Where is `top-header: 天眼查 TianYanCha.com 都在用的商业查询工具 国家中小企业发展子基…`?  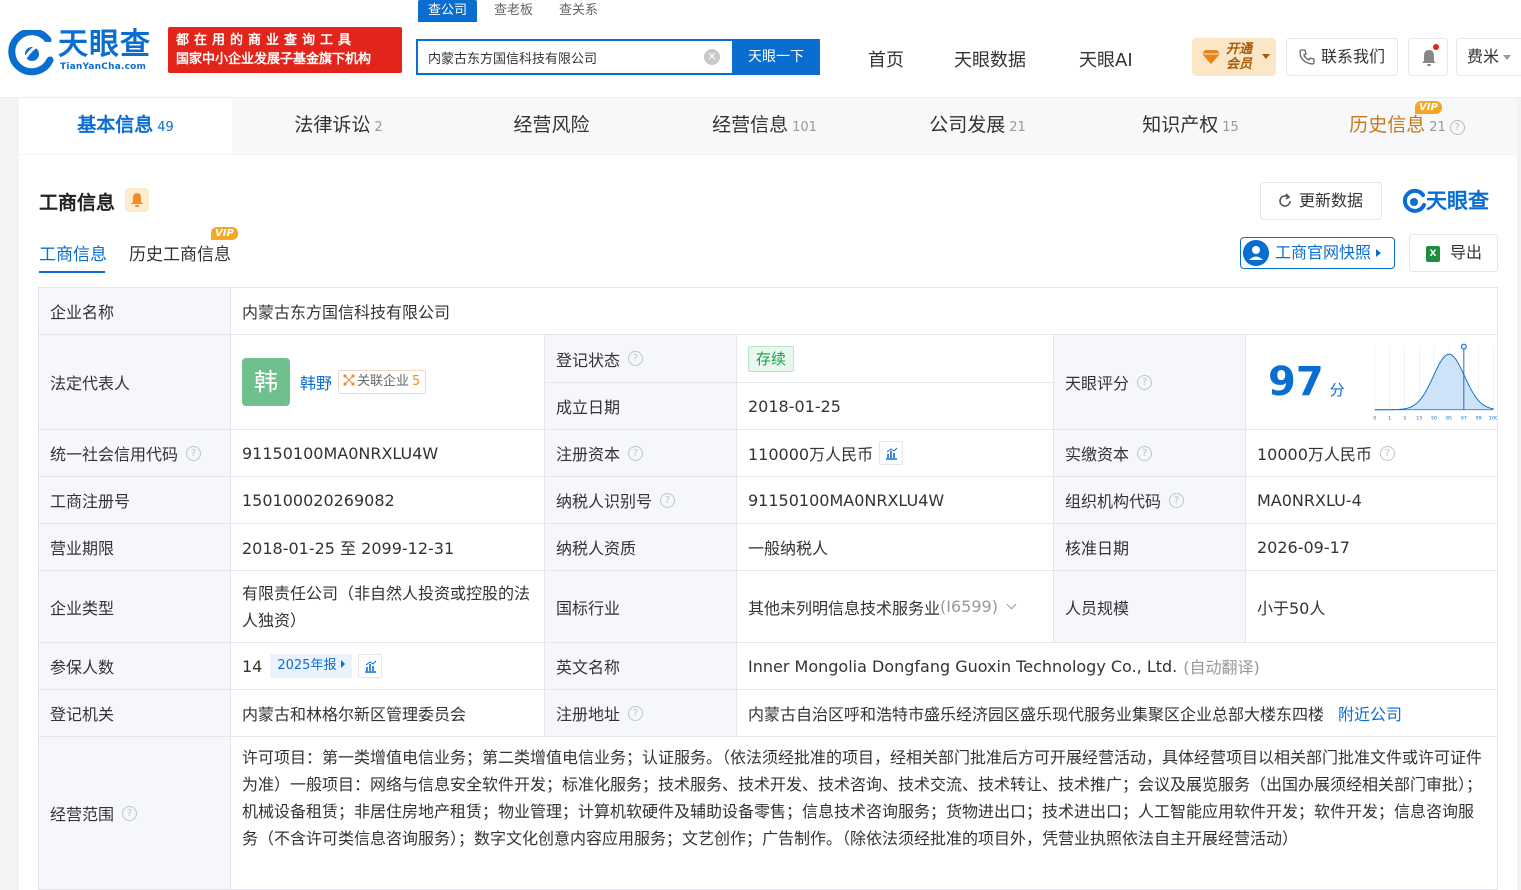 top-header: 天眼查 TianYanCha.com 都在用的商业查询工具 国家中小企业发展子基… is located at coordinates (760, 49).